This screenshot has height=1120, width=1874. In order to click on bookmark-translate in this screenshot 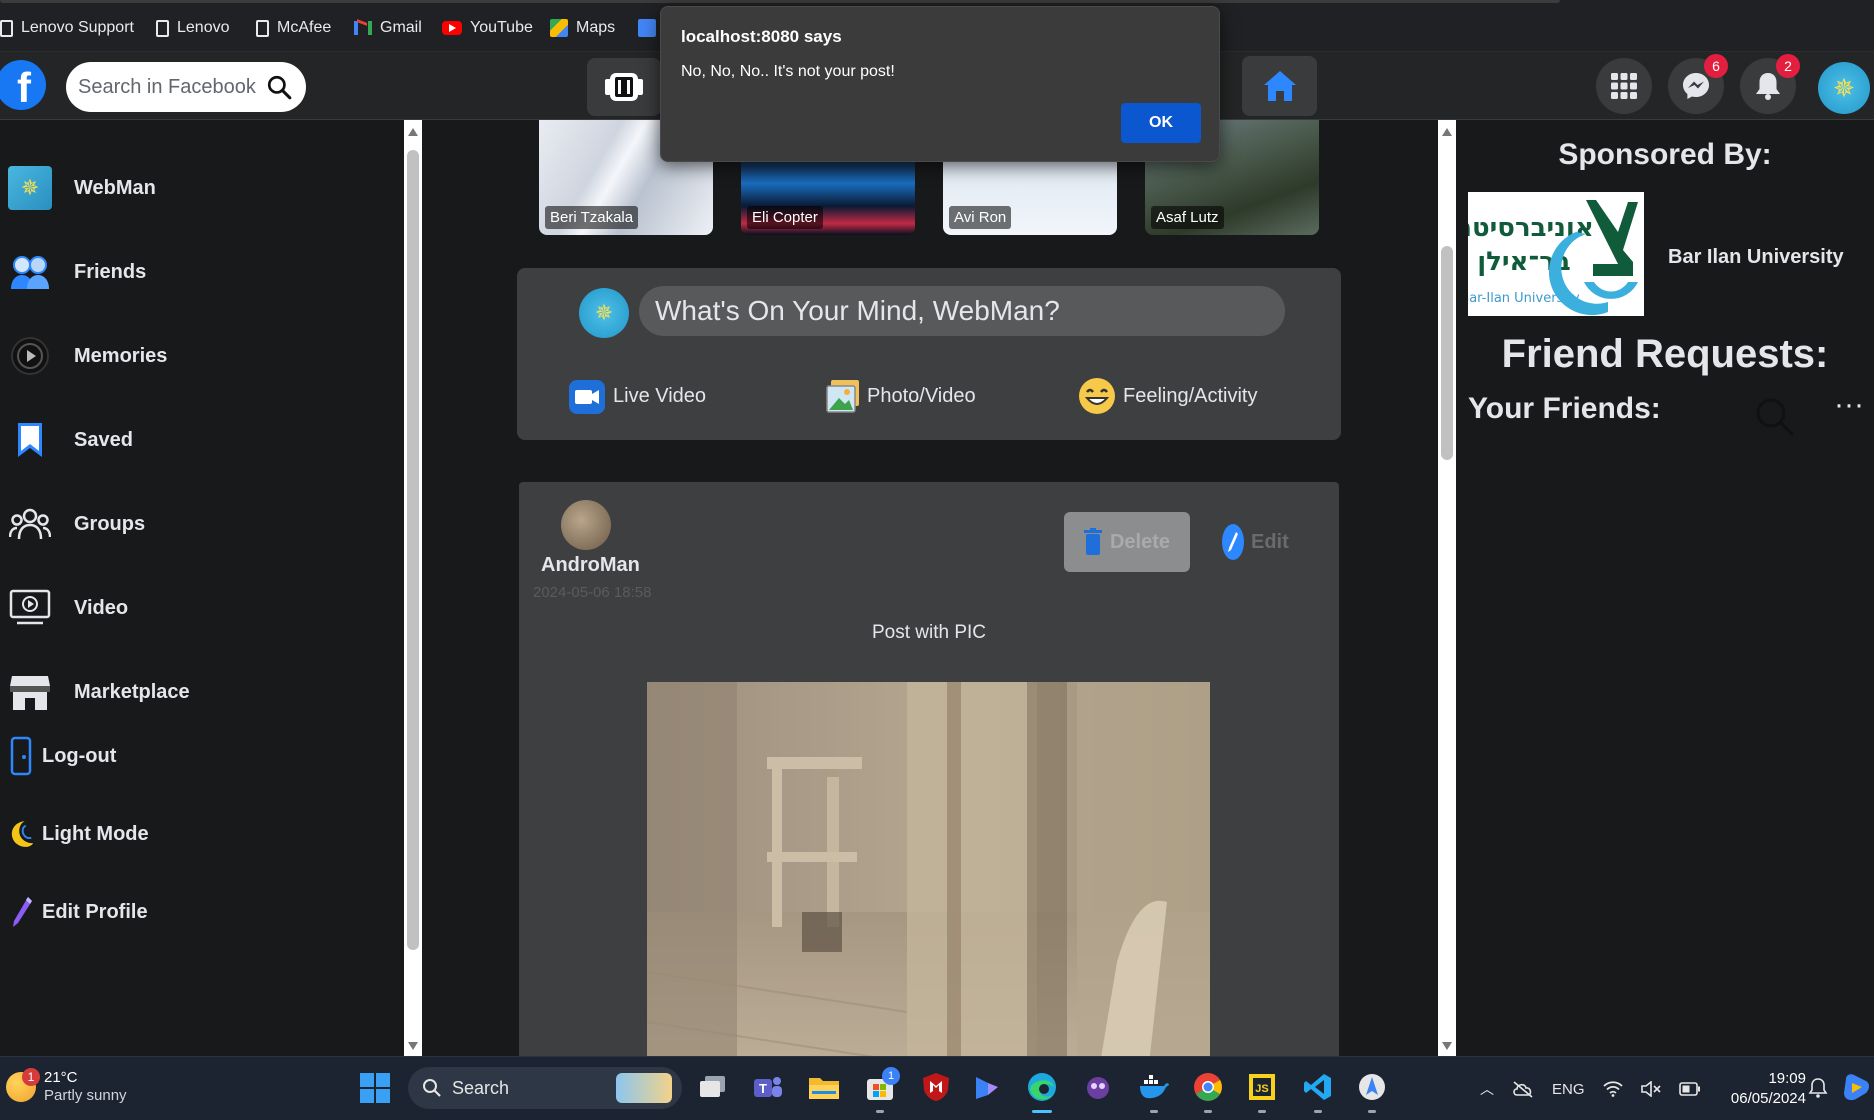, I will do `click(647, 28)`.